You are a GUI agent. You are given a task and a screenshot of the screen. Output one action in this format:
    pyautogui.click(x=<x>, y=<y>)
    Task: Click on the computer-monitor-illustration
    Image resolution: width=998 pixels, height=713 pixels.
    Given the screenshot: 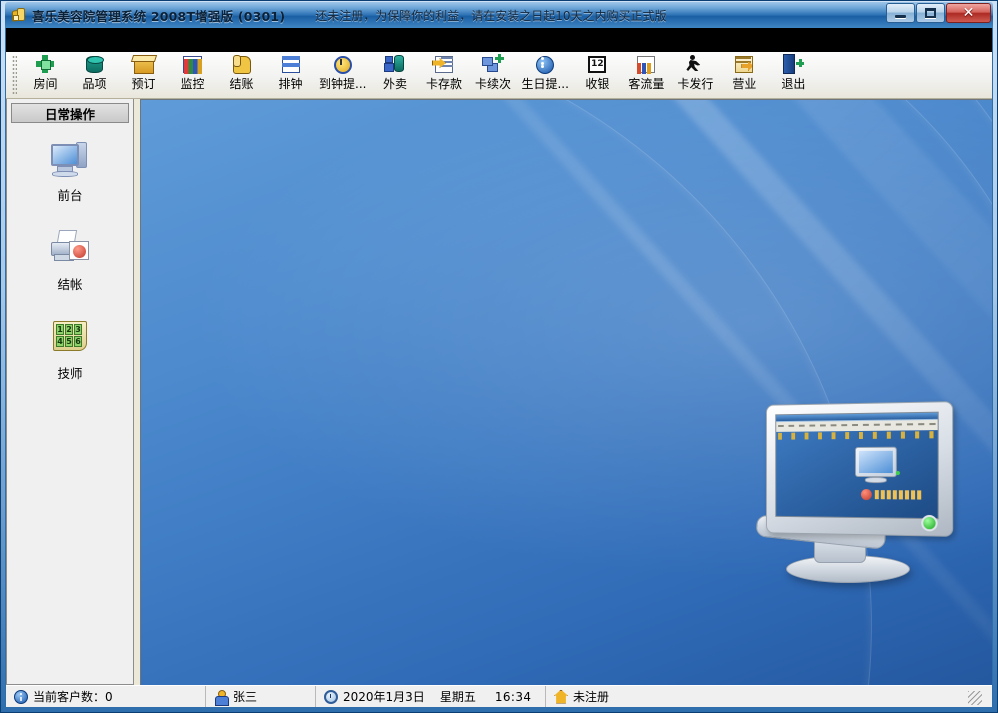 What is the action you would take?
    pyautogui.click(x=864, y=502)
    